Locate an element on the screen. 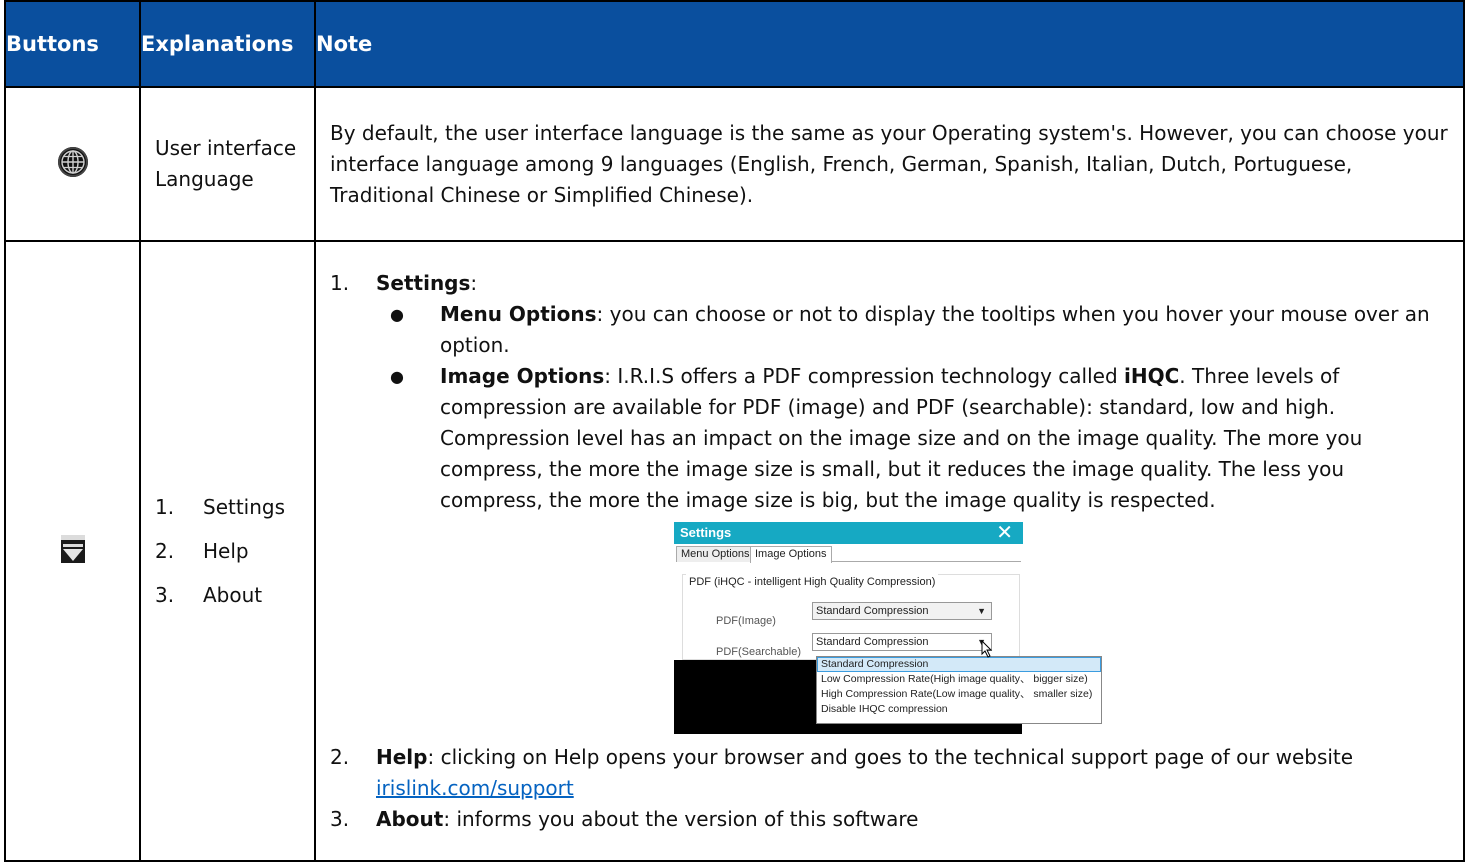  table-header-row: Buttons Explanations Note is located at coordinates (734, 44).